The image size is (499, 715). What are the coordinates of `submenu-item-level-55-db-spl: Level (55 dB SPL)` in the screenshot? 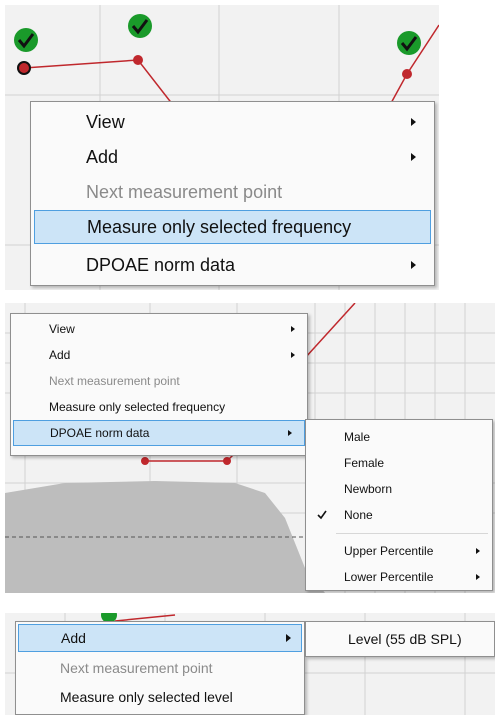 It's located at (400, 639).